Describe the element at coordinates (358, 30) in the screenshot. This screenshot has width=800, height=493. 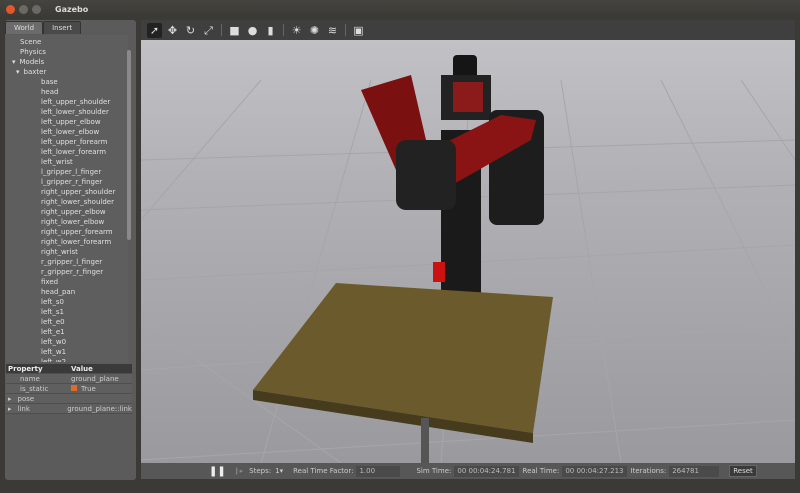
I see `screenshot-icon: ▣` at that location.